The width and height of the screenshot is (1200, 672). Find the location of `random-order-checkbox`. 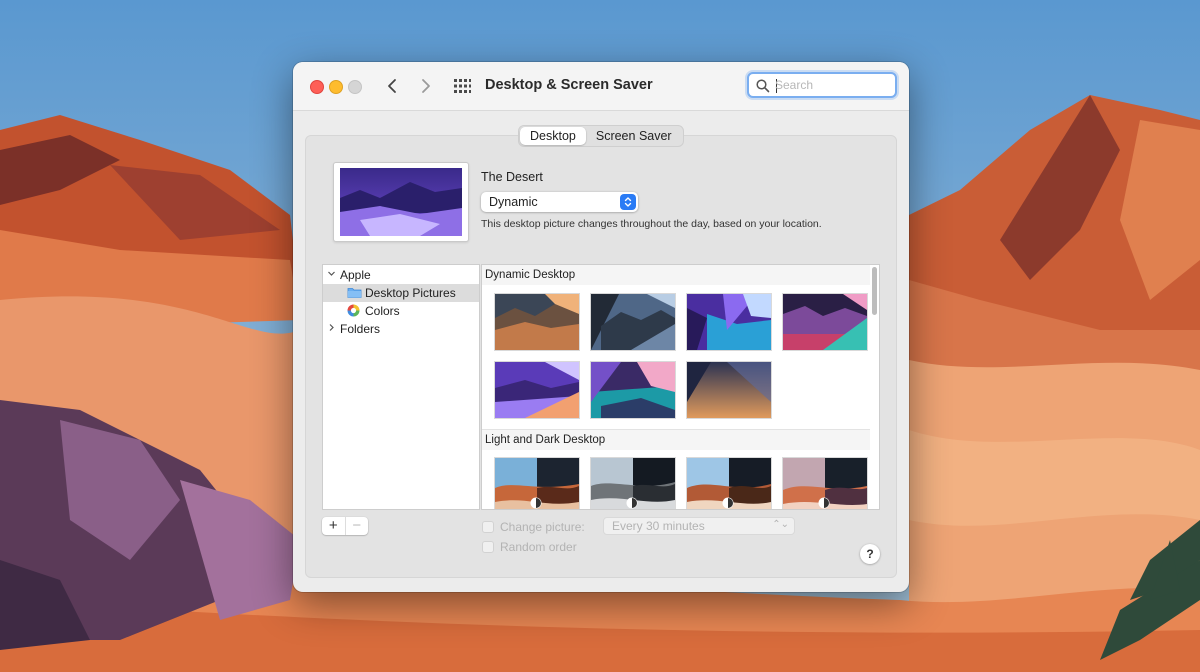

random-order-checkbox is located at coordinates (488, 547).